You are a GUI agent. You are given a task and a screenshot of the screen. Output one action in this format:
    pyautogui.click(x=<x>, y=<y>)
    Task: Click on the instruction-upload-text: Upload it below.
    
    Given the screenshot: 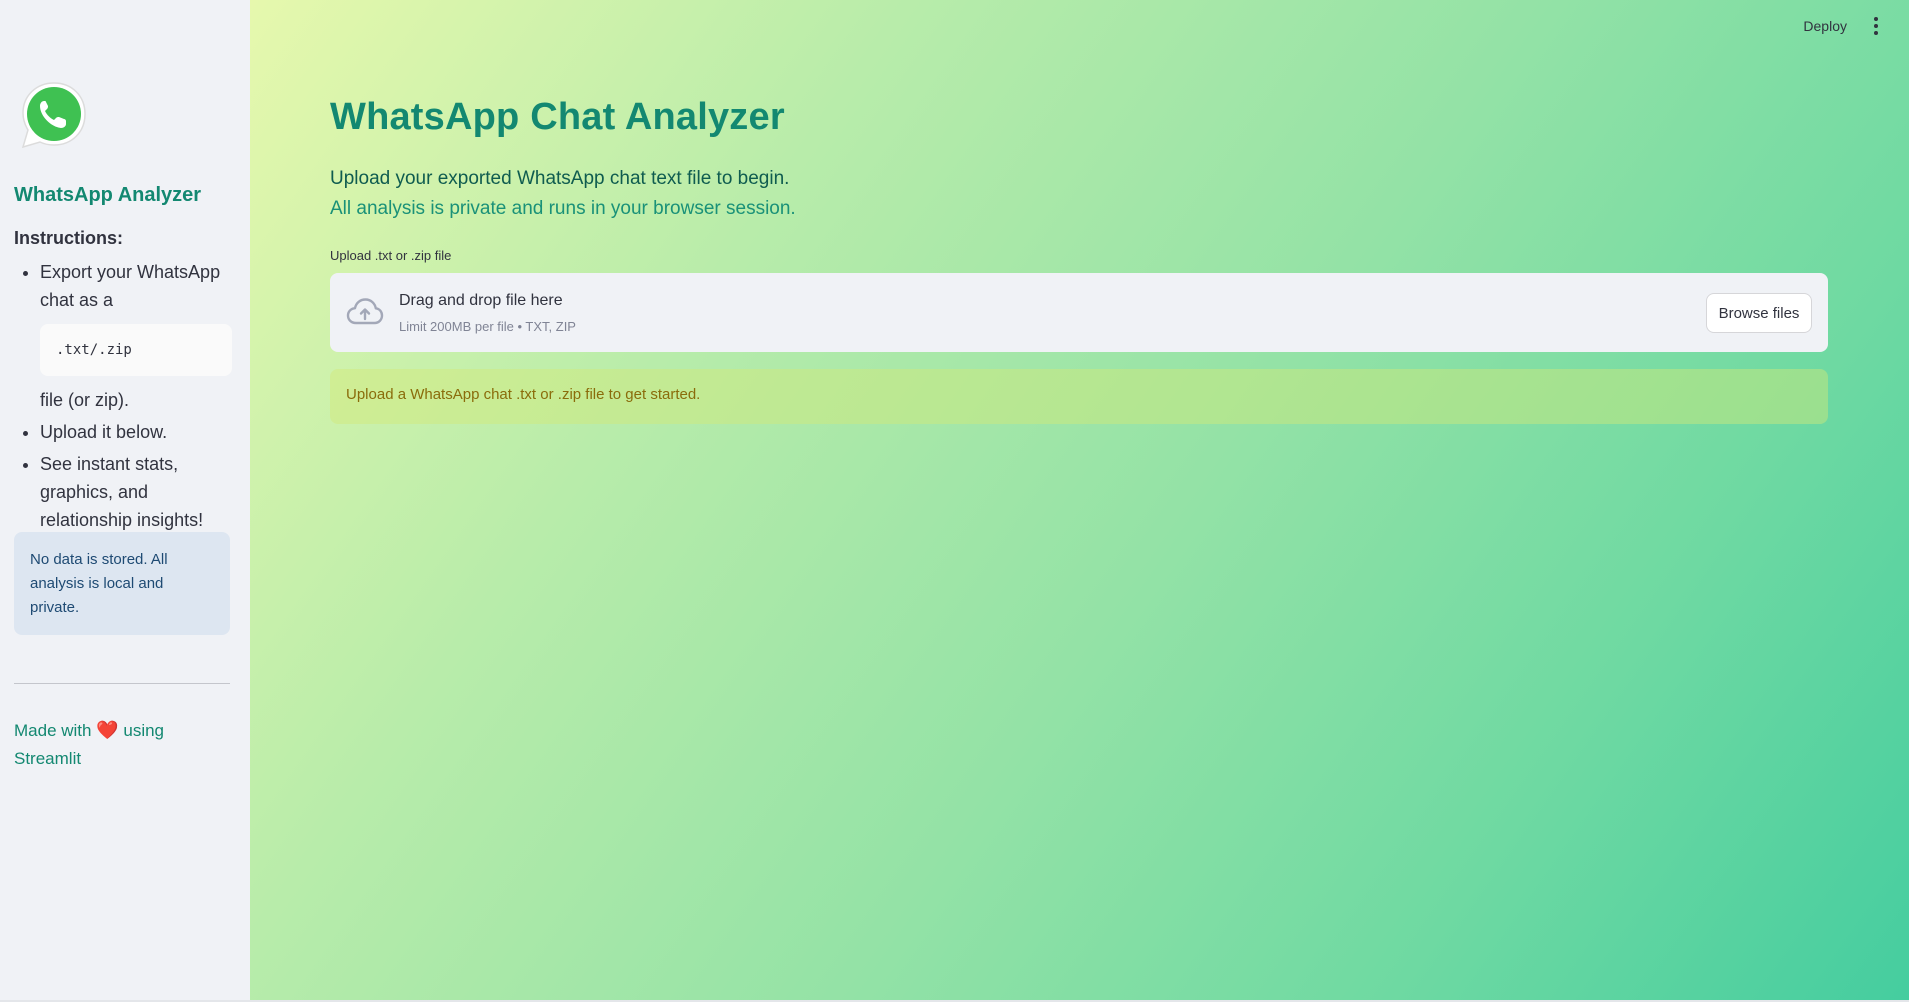 What is the action you would take?
    pyautogui.click(x=104, y=432)
    